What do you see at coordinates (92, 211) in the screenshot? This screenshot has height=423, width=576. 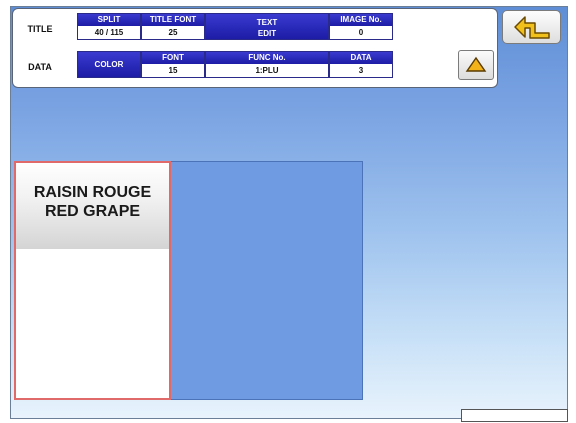 I see `item-title-line2: RED GRAPE` at bounding box center [92, 211].